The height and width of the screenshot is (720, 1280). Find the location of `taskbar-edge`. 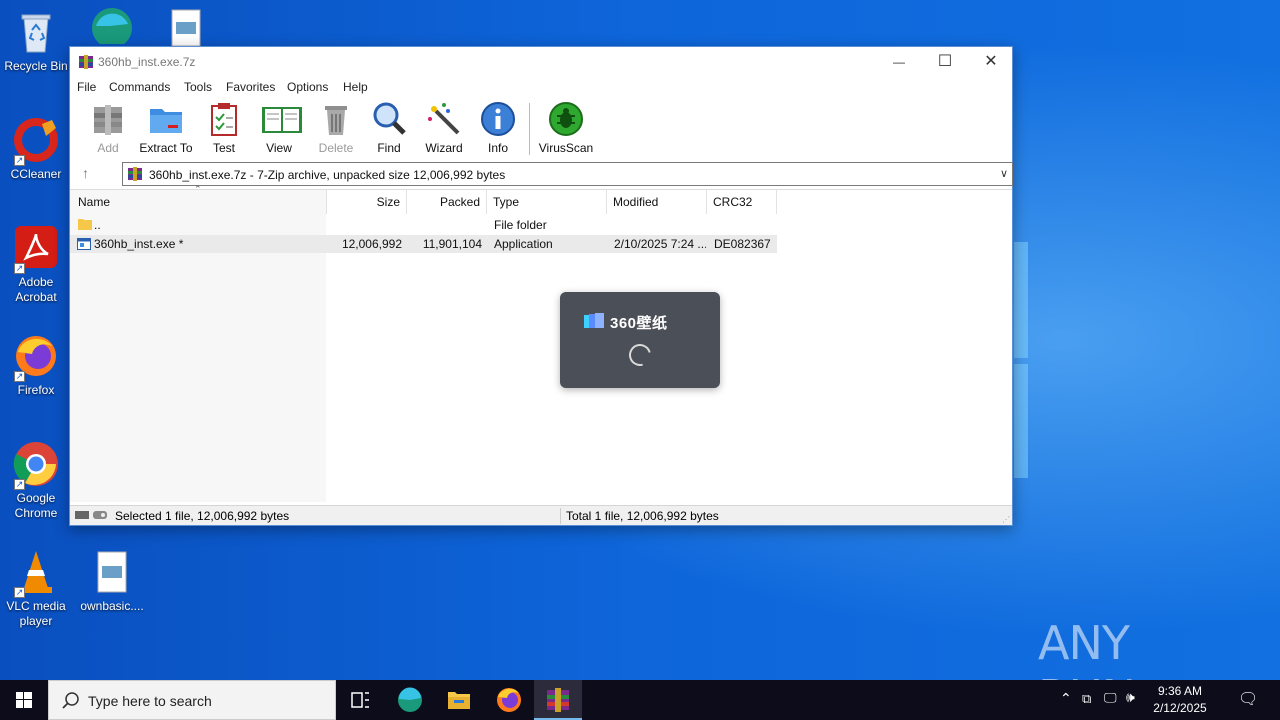

taskbar-edge is located at coordinates (410, 700).